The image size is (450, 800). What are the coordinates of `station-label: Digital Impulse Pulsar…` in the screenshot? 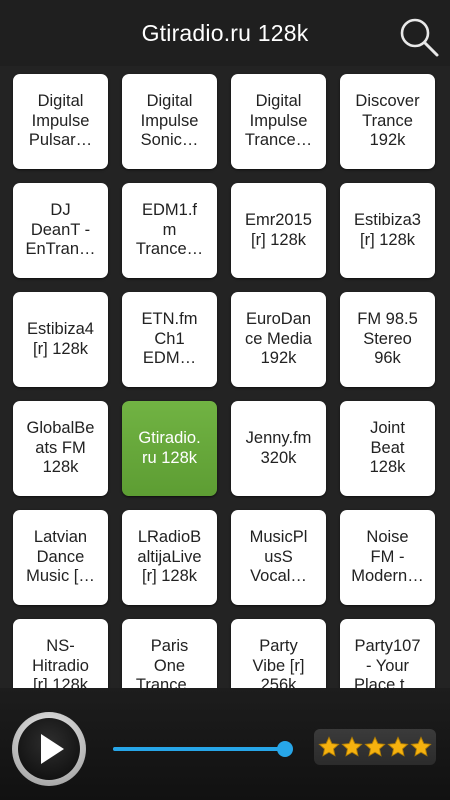 It's located at (60, 121).